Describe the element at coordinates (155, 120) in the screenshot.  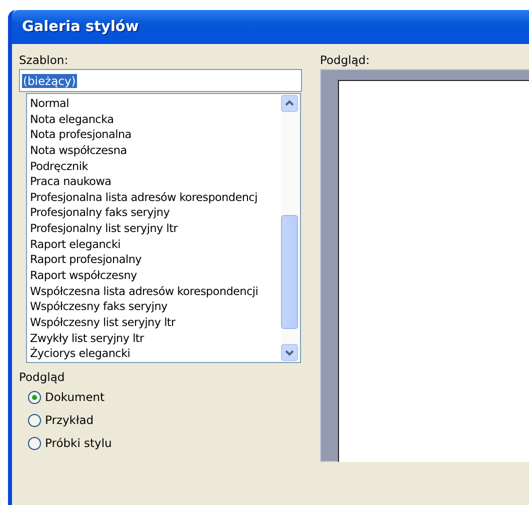
I see `list-item: Nota elegancka` at that location.